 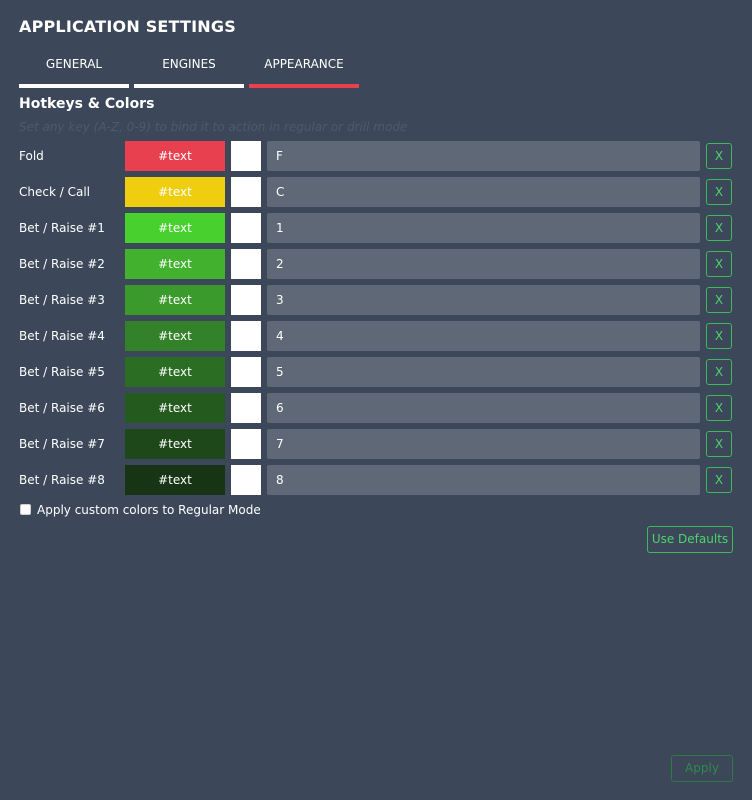 I want to click on hotkey-row: Bet / Raise #7 #text X, so click(x=376, y=444).